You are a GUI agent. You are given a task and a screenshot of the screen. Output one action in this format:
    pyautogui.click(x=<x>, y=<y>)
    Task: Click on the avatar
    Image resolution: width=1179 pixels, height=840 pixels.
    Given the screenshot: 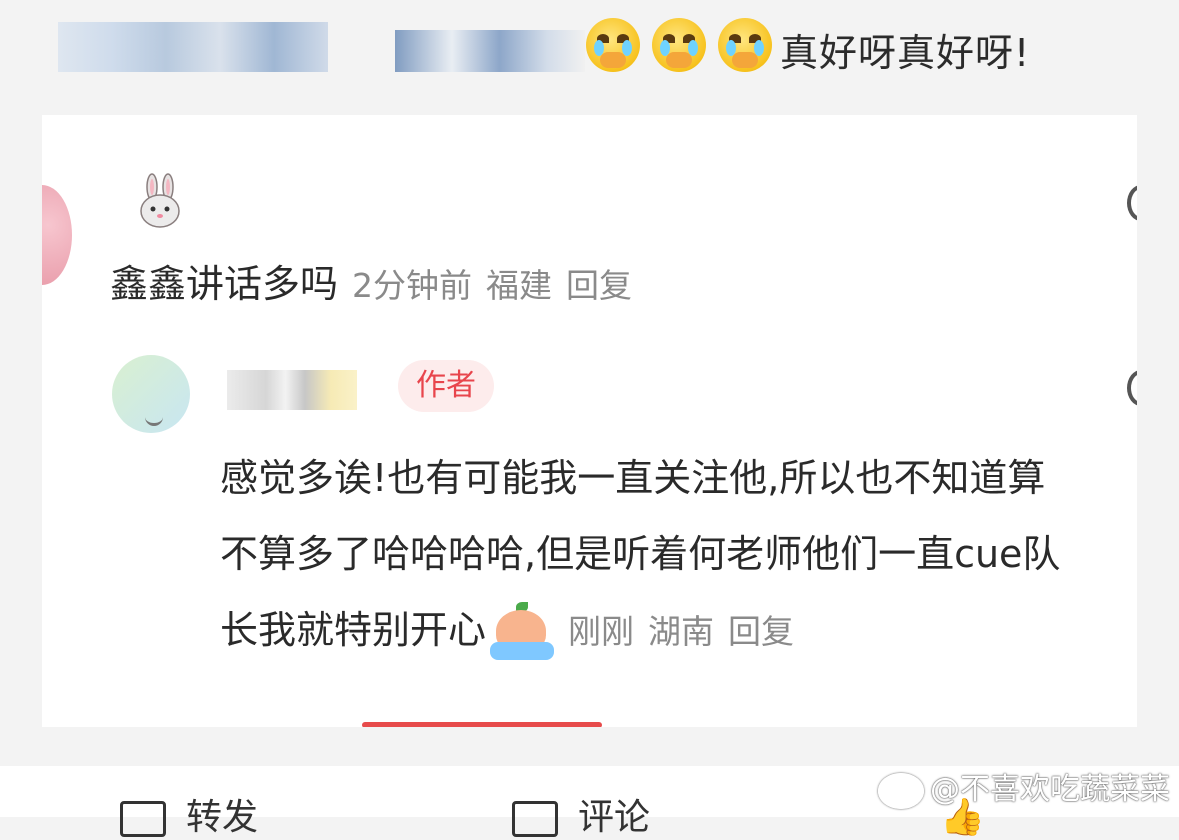 What is the action you would take?
    pyautogui.click(x=57, y=235)
    